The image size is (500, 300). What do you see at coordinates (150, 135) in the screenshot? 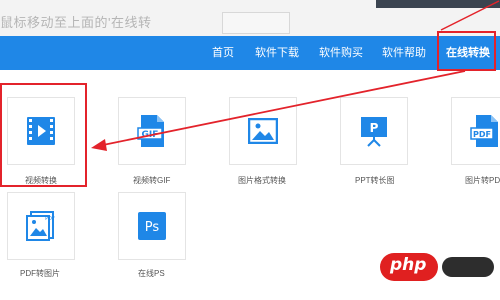
I see `svg-text: GIF` at bounding box center [150, 135].